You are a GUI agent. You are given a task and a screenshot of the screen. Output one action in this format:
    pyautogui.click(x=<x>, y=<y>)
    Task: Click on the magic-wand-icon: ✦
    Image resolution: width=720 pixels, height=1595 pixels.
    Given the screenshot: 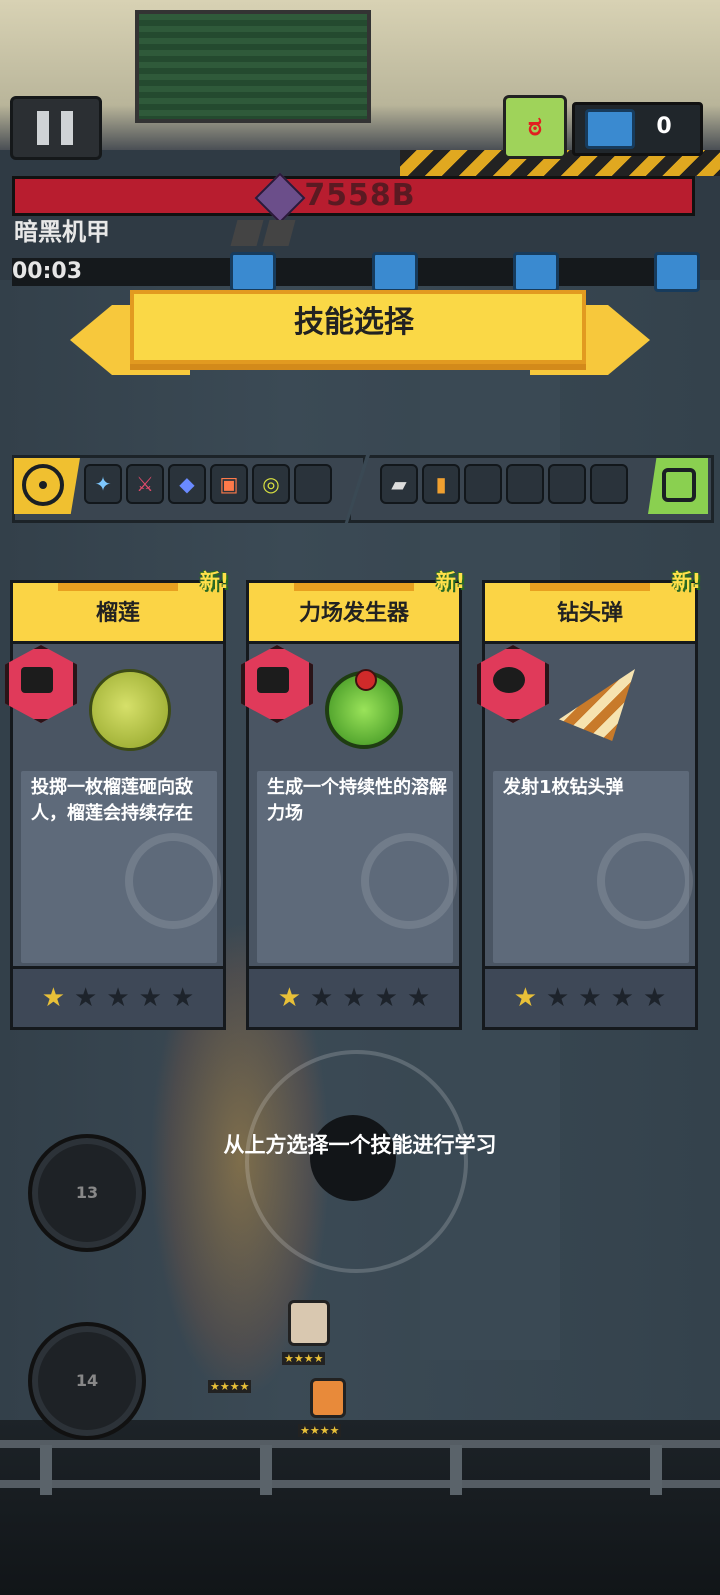 What is the action you would take?
    pyautogui.click(x=103, y=484)
    